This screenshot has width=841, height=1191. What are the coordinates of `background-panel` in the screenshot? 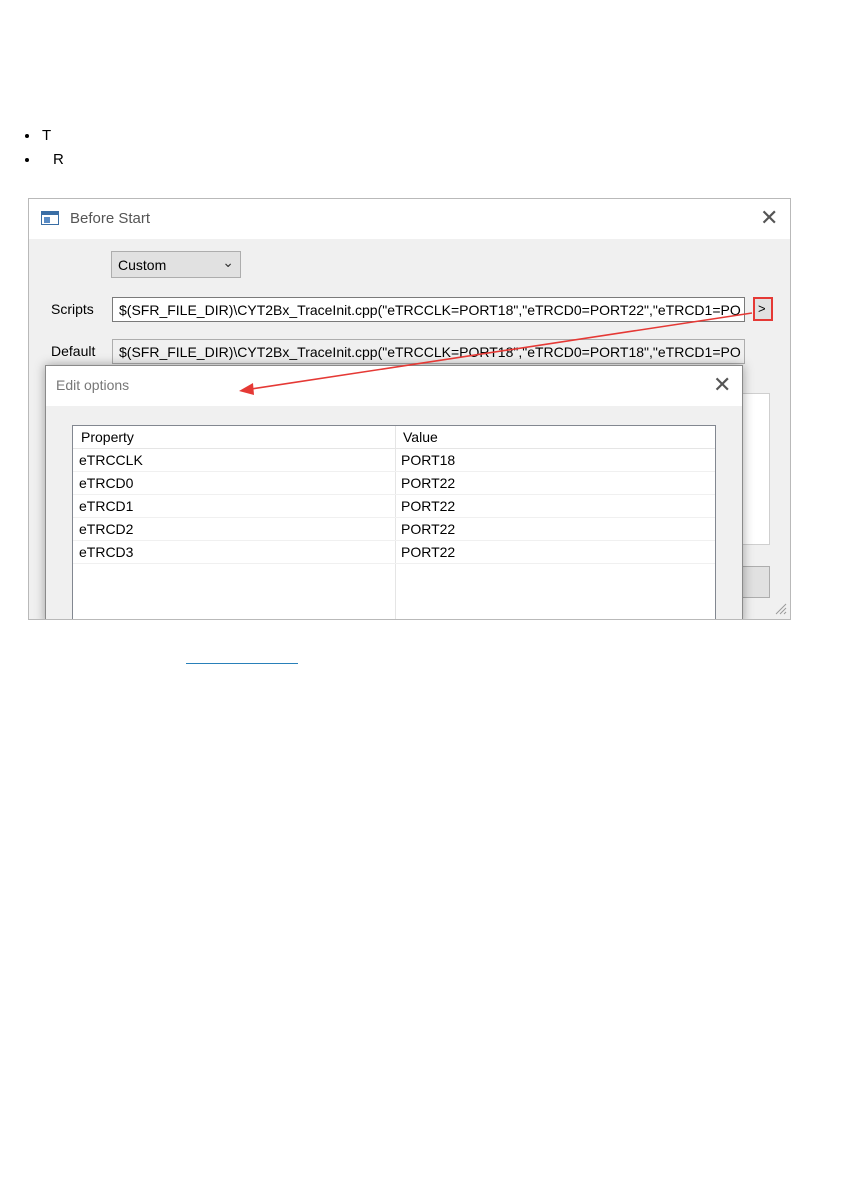 It's located at (755, 469).